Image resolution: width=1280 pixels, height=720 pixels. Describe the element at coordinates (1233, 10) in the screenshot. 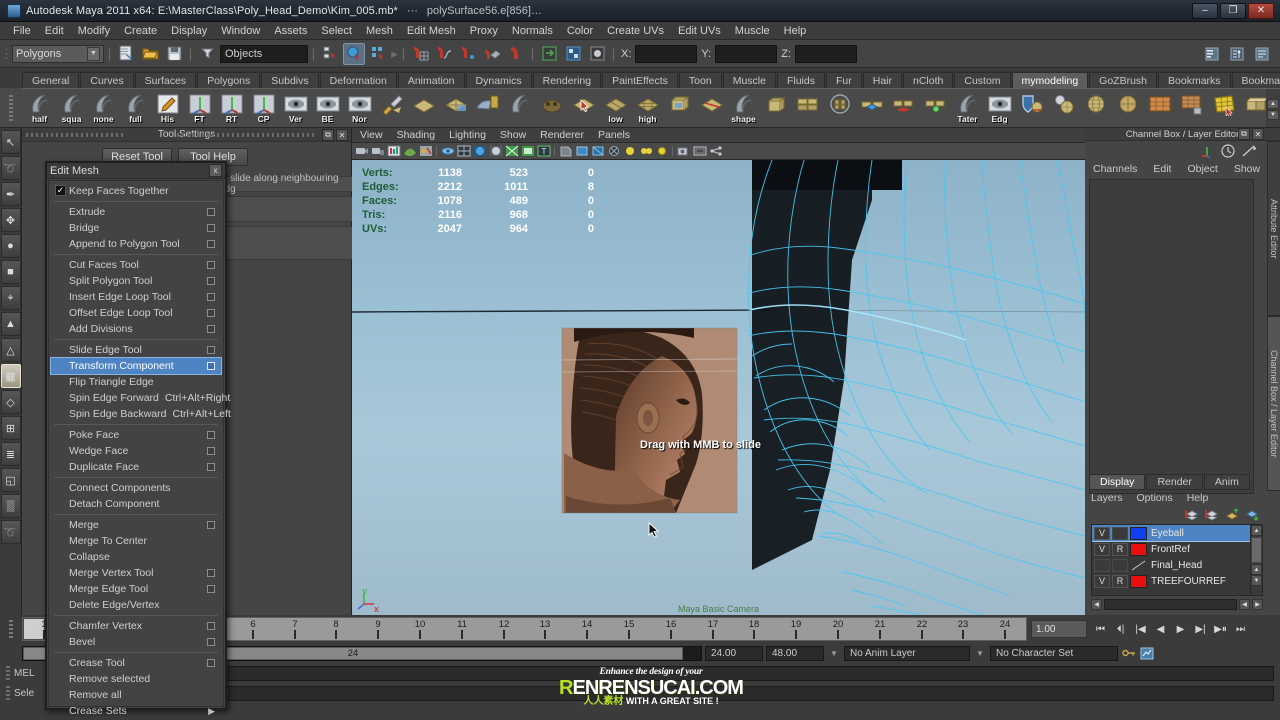

I see `maximize-button: ❐` at that location.